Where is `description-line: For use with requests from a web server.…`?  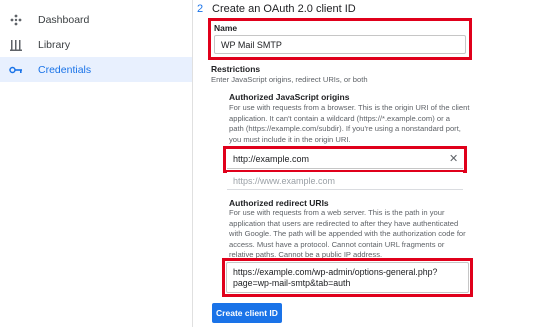 description-line: For use with requests from a web server.… is located at coordinates (337, 212).